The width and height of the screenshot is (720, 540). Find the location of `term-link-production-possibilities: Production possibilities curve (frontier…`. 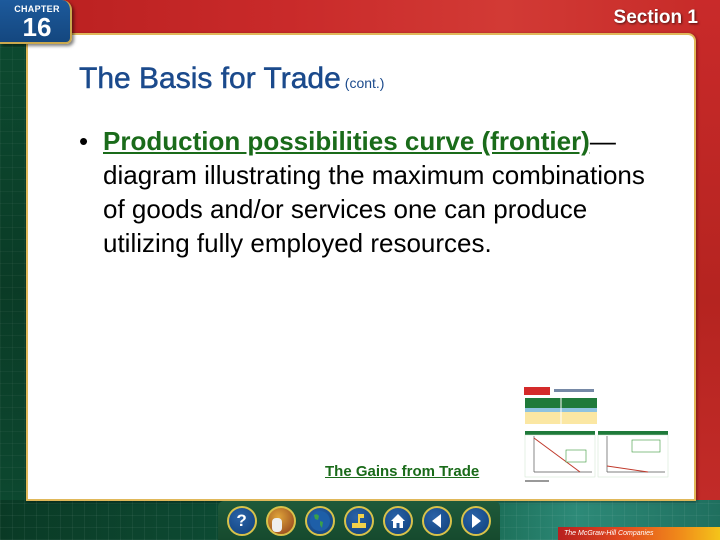

term-link-production-possibilities: Production possibilities curve (frontier… is located at coordinates (346, 141).